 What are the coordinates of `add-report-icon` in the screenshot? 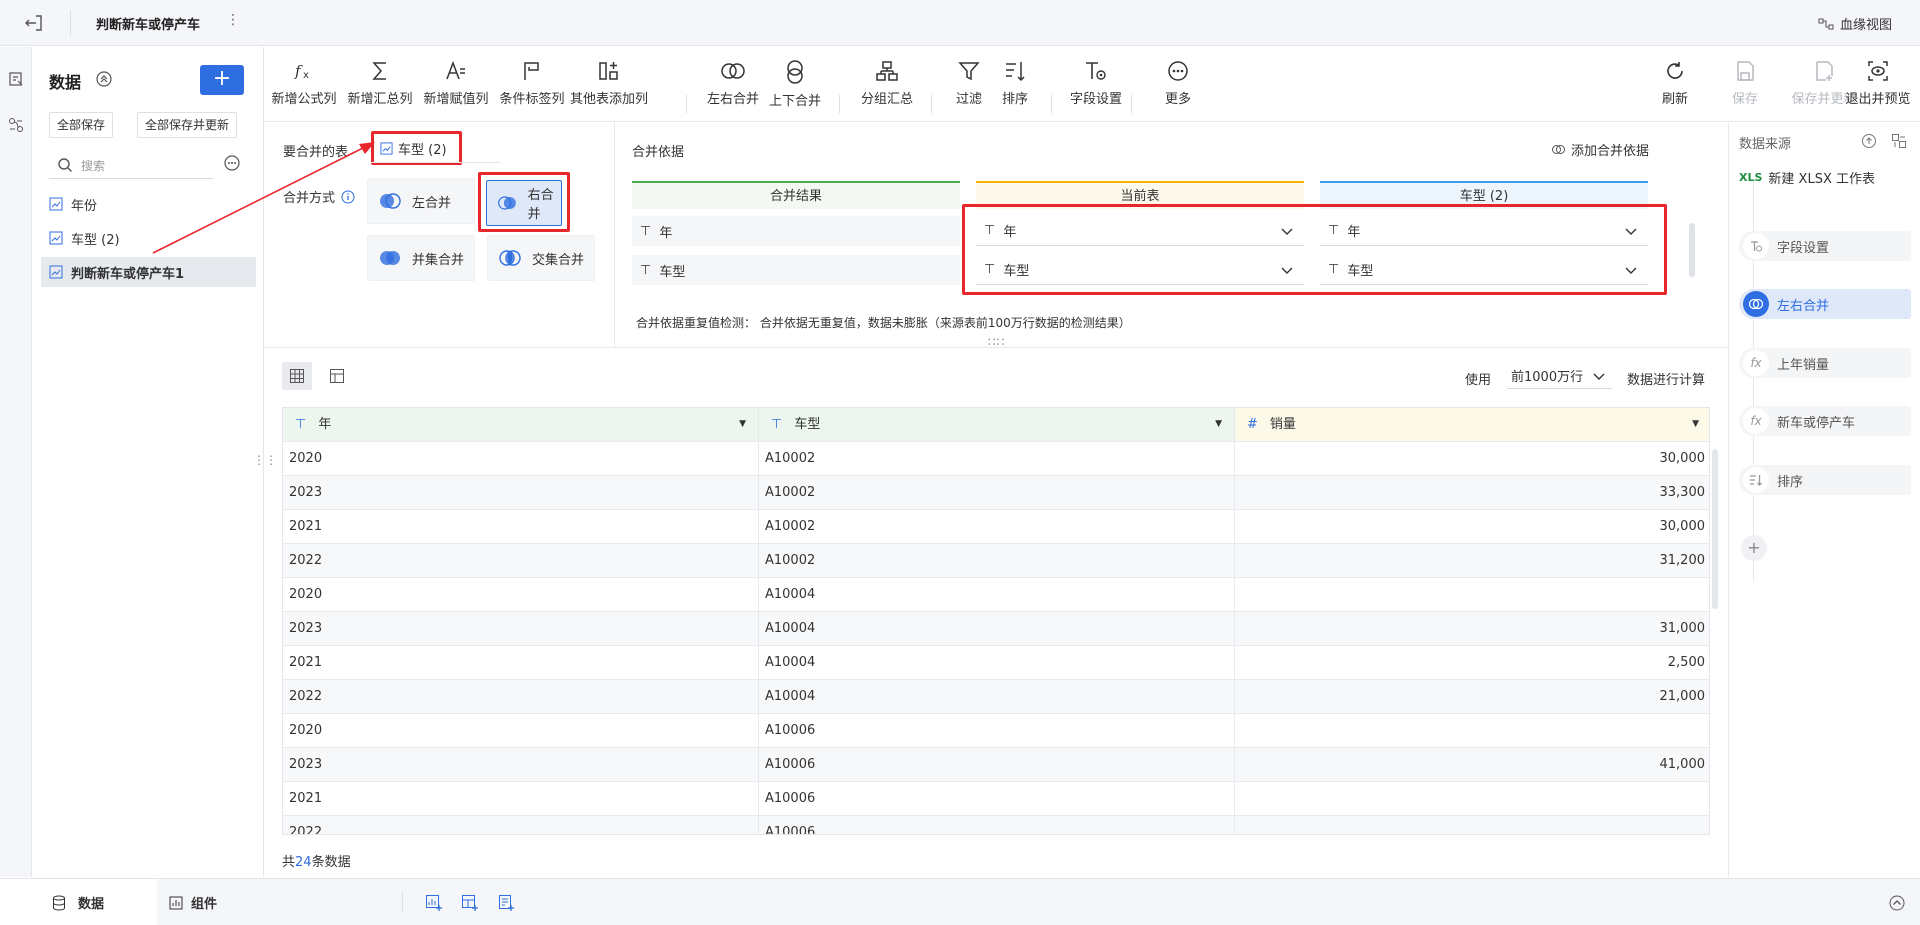 It's located at (506, 903).